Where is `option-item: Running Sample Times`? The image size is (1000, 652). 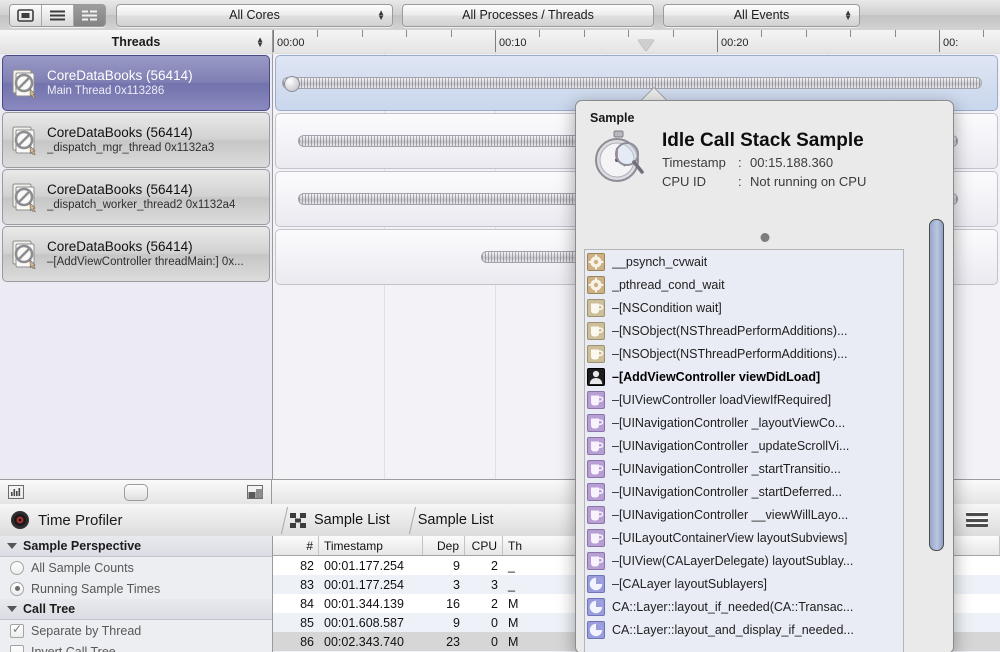
option-item: Running Sample Times is located at coordinates (136, 588).